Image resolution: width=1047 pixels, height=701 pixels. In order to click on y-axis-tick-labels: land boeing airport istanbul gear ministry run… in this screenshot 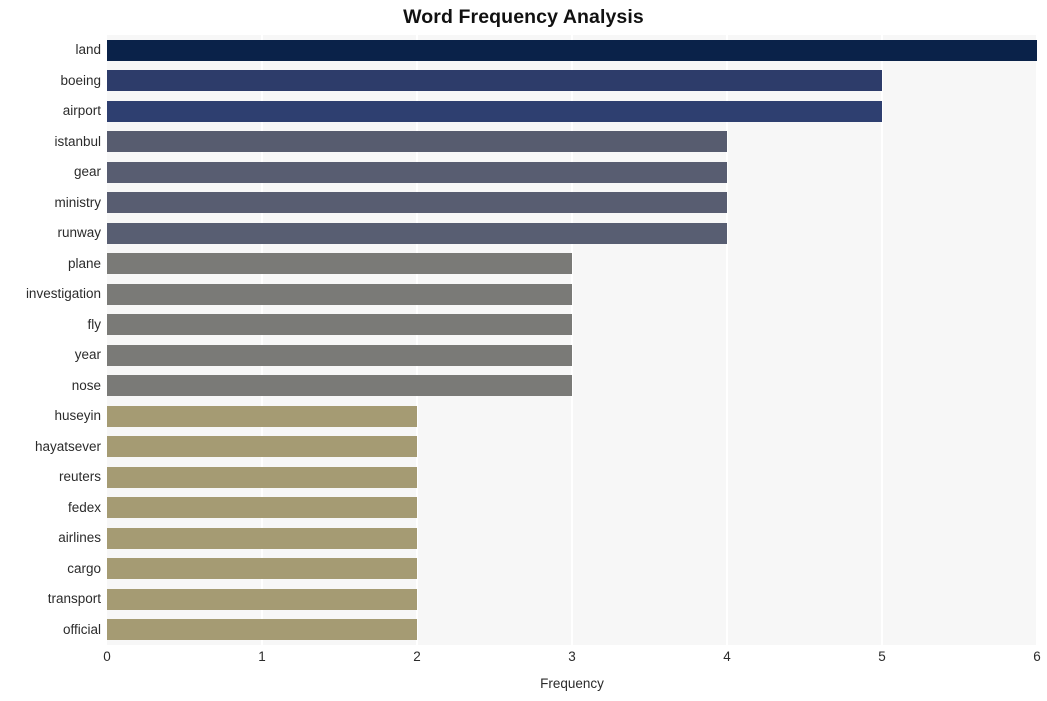, I will do `click(50, 340)`.